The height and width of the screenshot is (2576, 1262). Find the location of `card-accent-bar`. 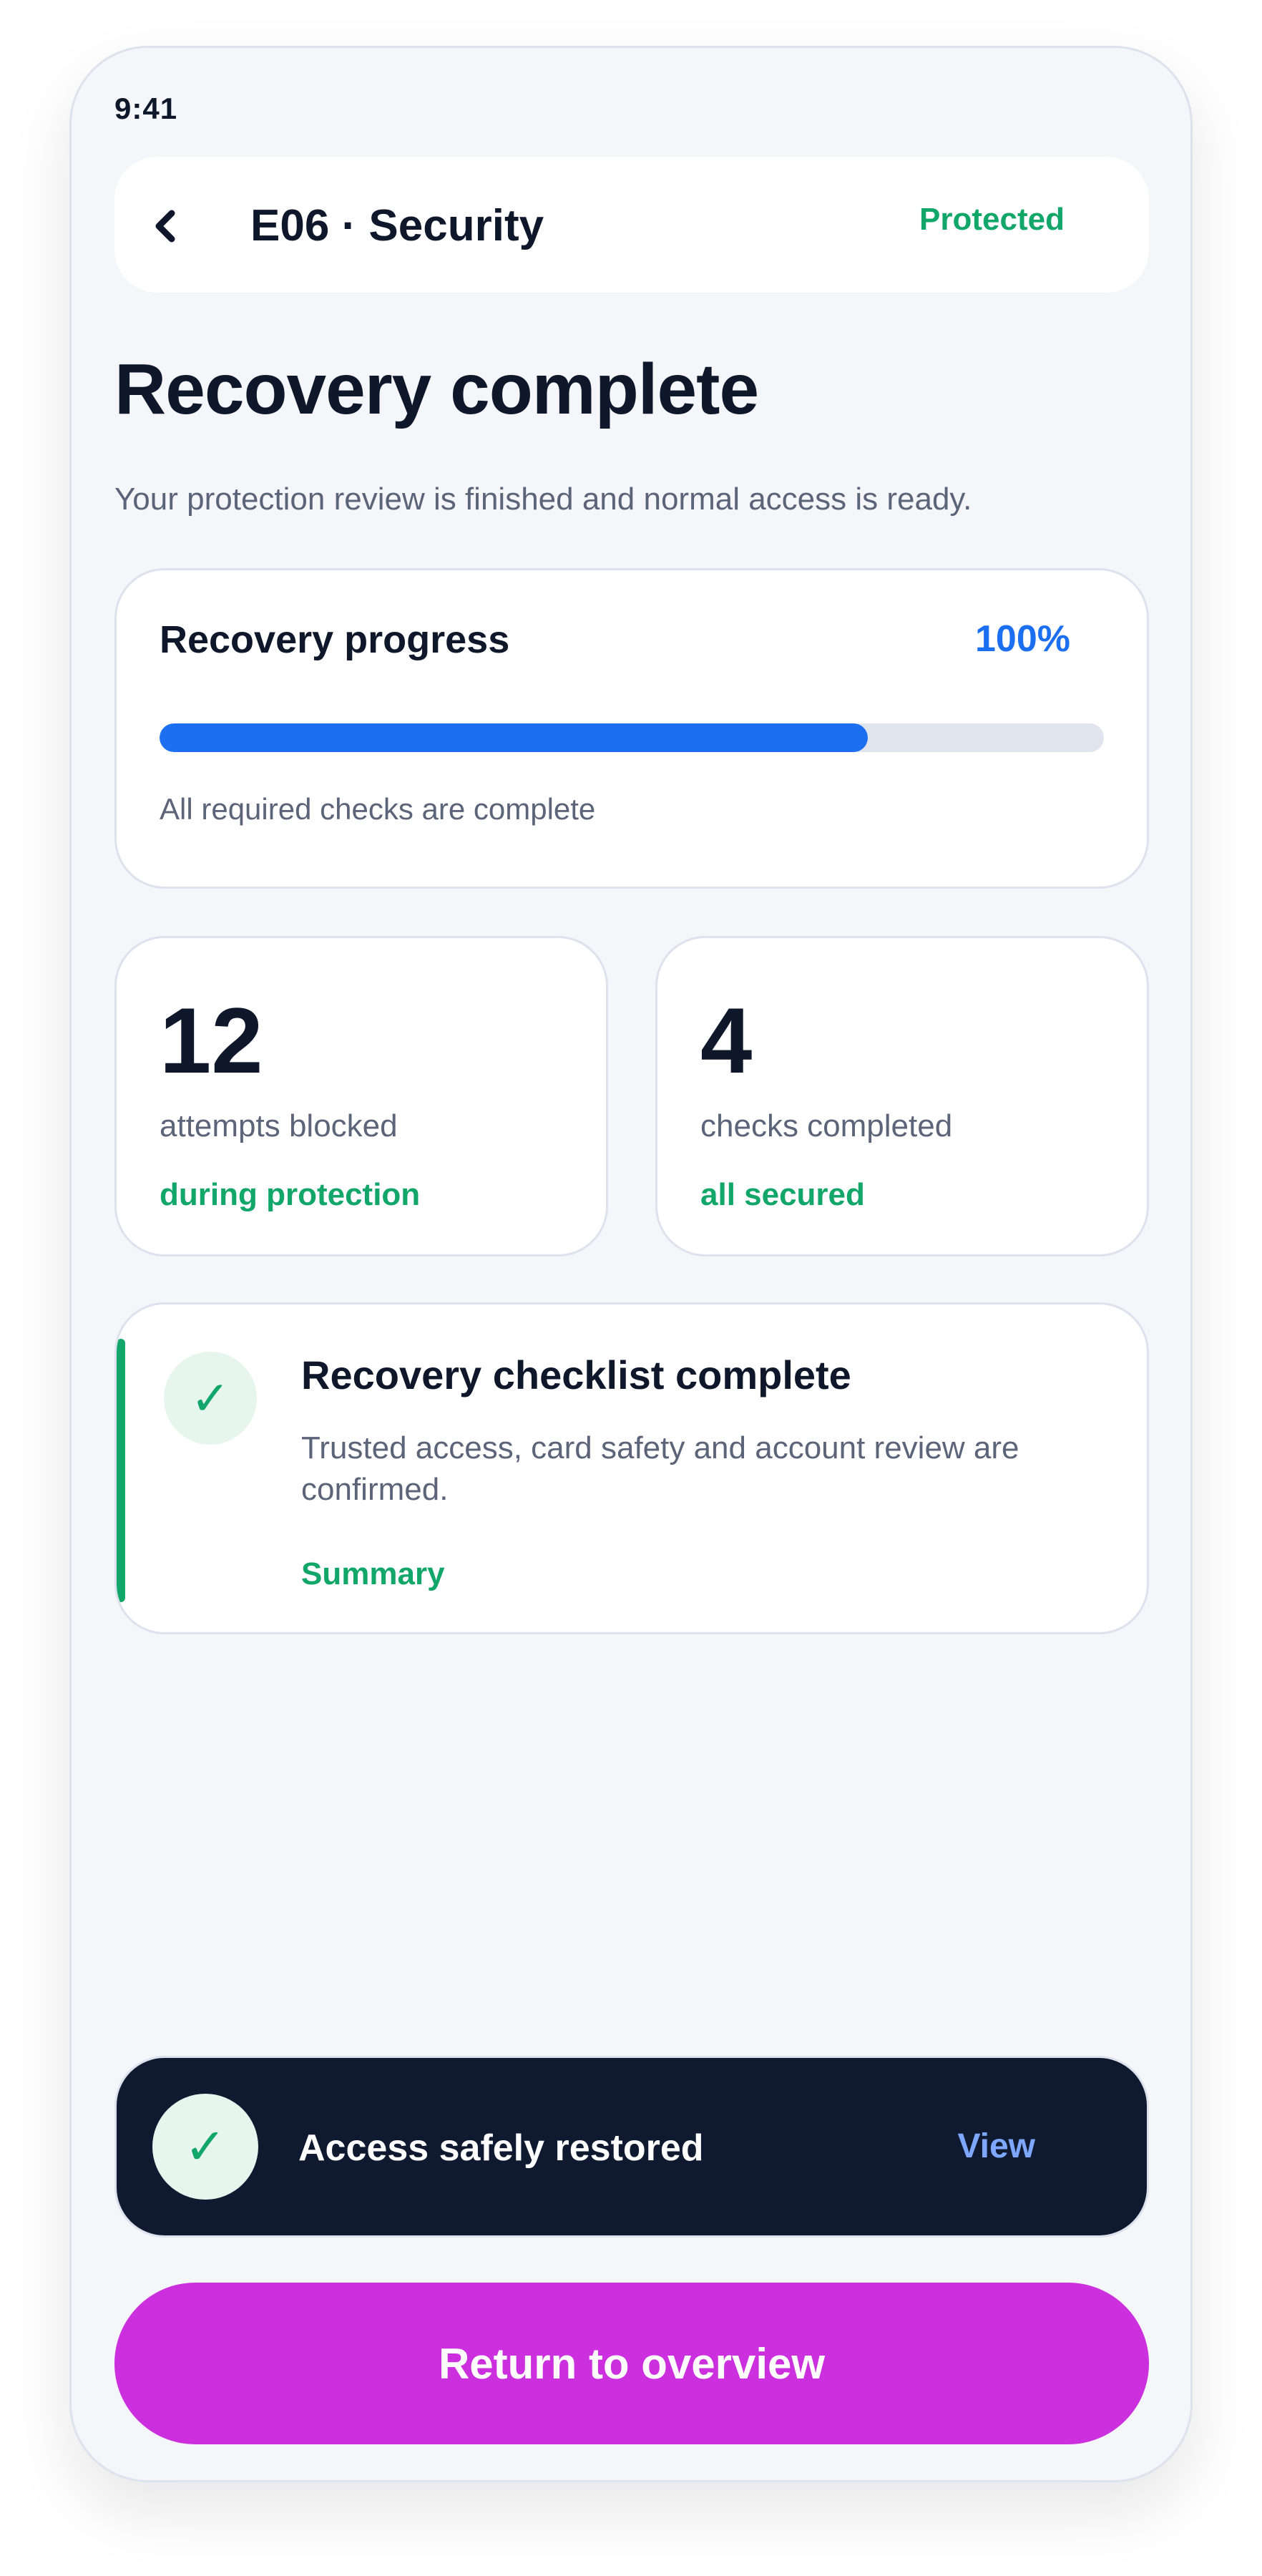

card-accent-bar is located at coordinates (121, 1470).